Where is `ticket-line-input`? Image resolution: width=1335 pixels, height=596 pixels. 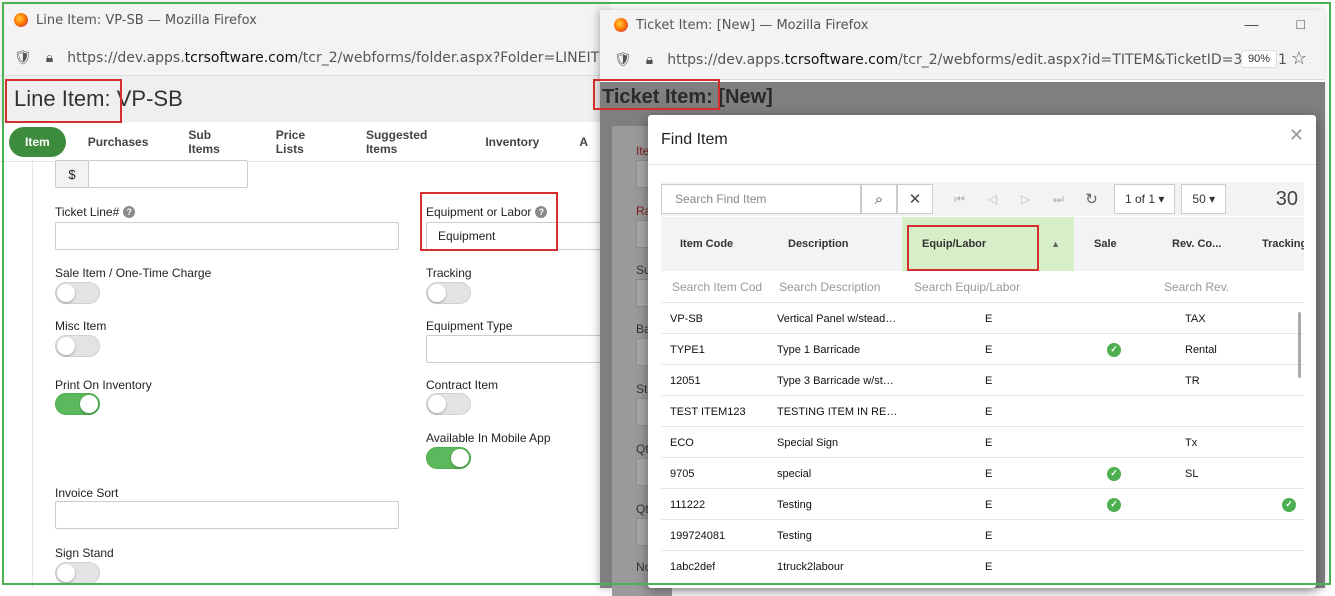
ticket-line-input is located at coordinates (227, 236).